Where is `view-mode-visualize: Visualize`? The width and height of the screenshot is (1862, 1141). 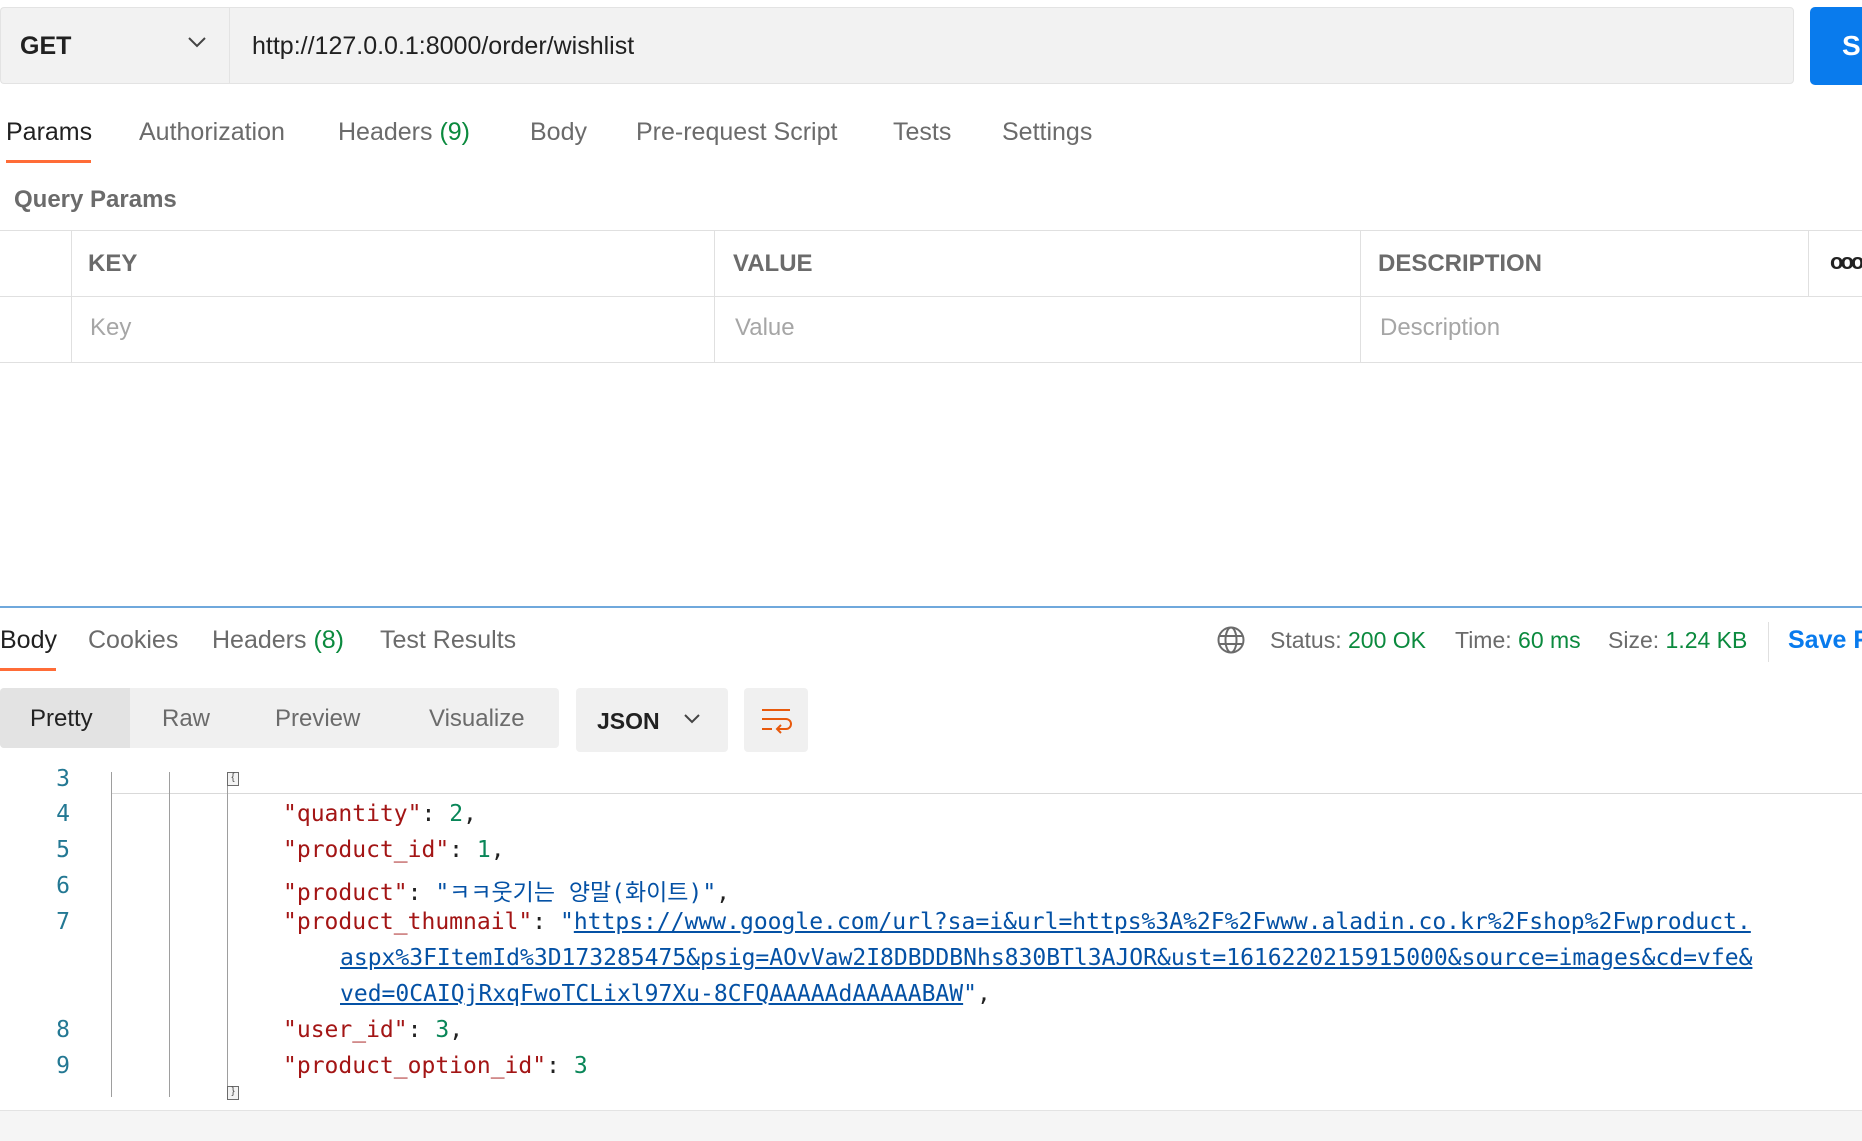 view-mode-visualize: Visualize is located at coordinates (477, 719).